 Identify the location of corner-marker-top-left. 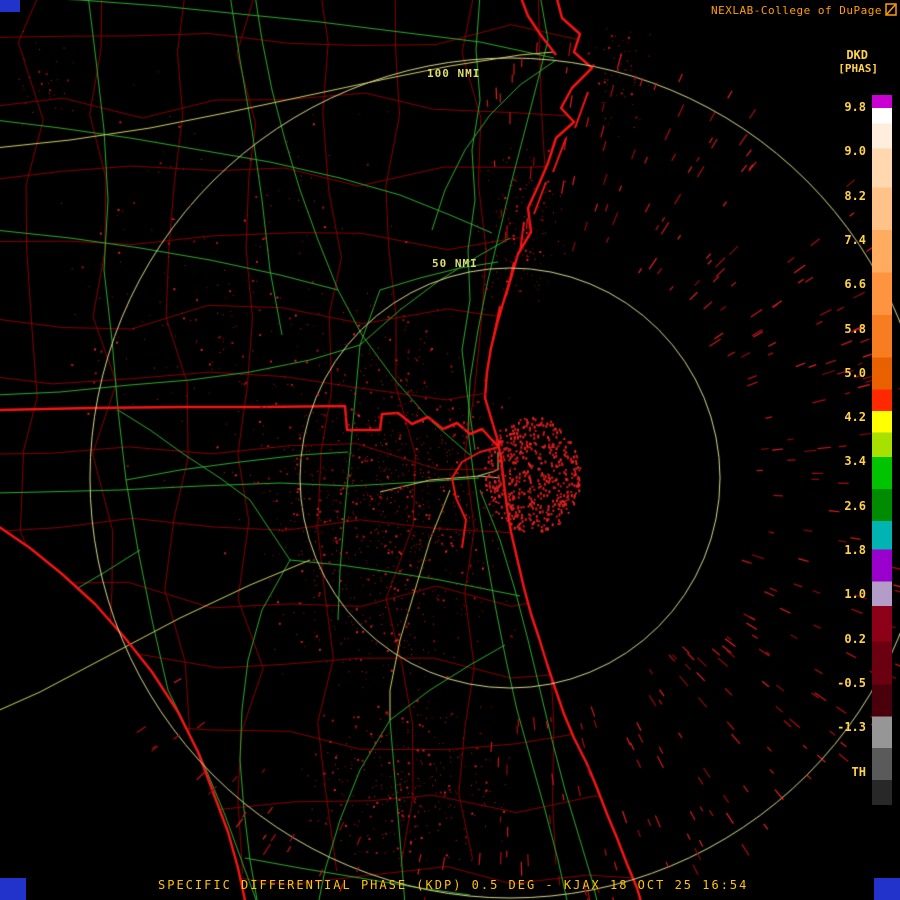
(10, 6).